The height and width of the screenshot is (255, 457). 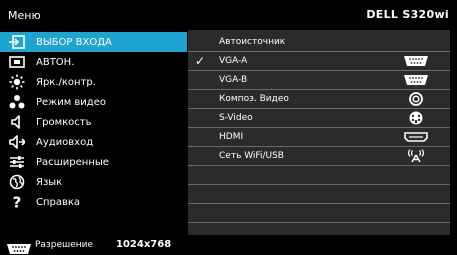 What do you see at coordinates (71, 102) in the screenshot?
I see `sidebar-item-label: Режим видео` at bounding box center [71, 102].